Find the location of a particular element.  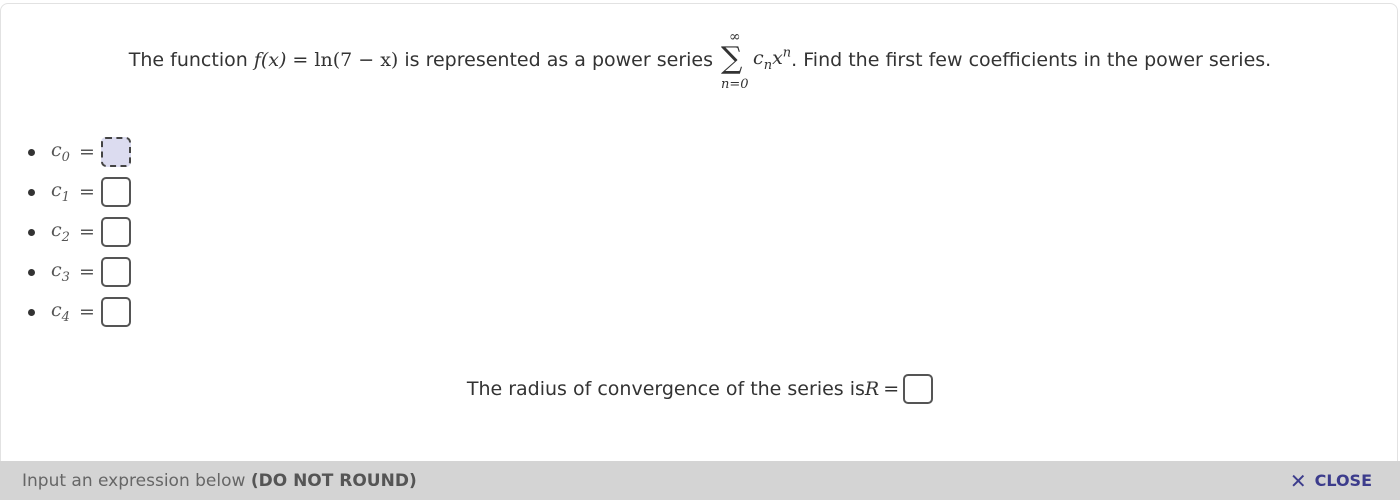

radius-input is located at coordinates (918, 389).